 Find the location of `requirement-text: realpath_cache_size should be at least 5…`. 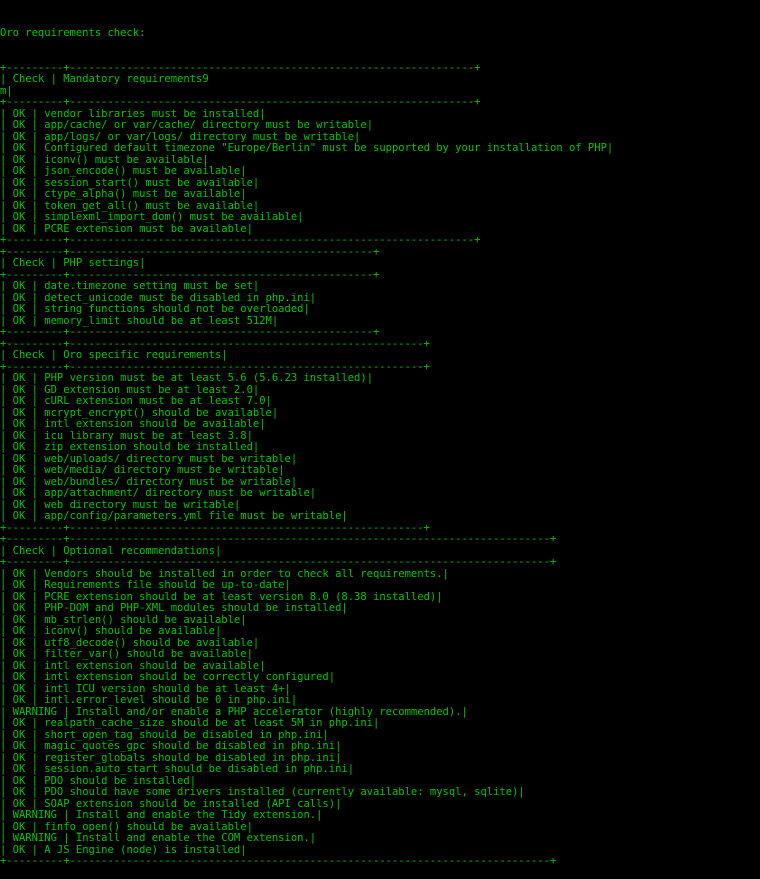

requirement-text: realpath_cache_size should be at least 5… is located at coordinates (209, 723).